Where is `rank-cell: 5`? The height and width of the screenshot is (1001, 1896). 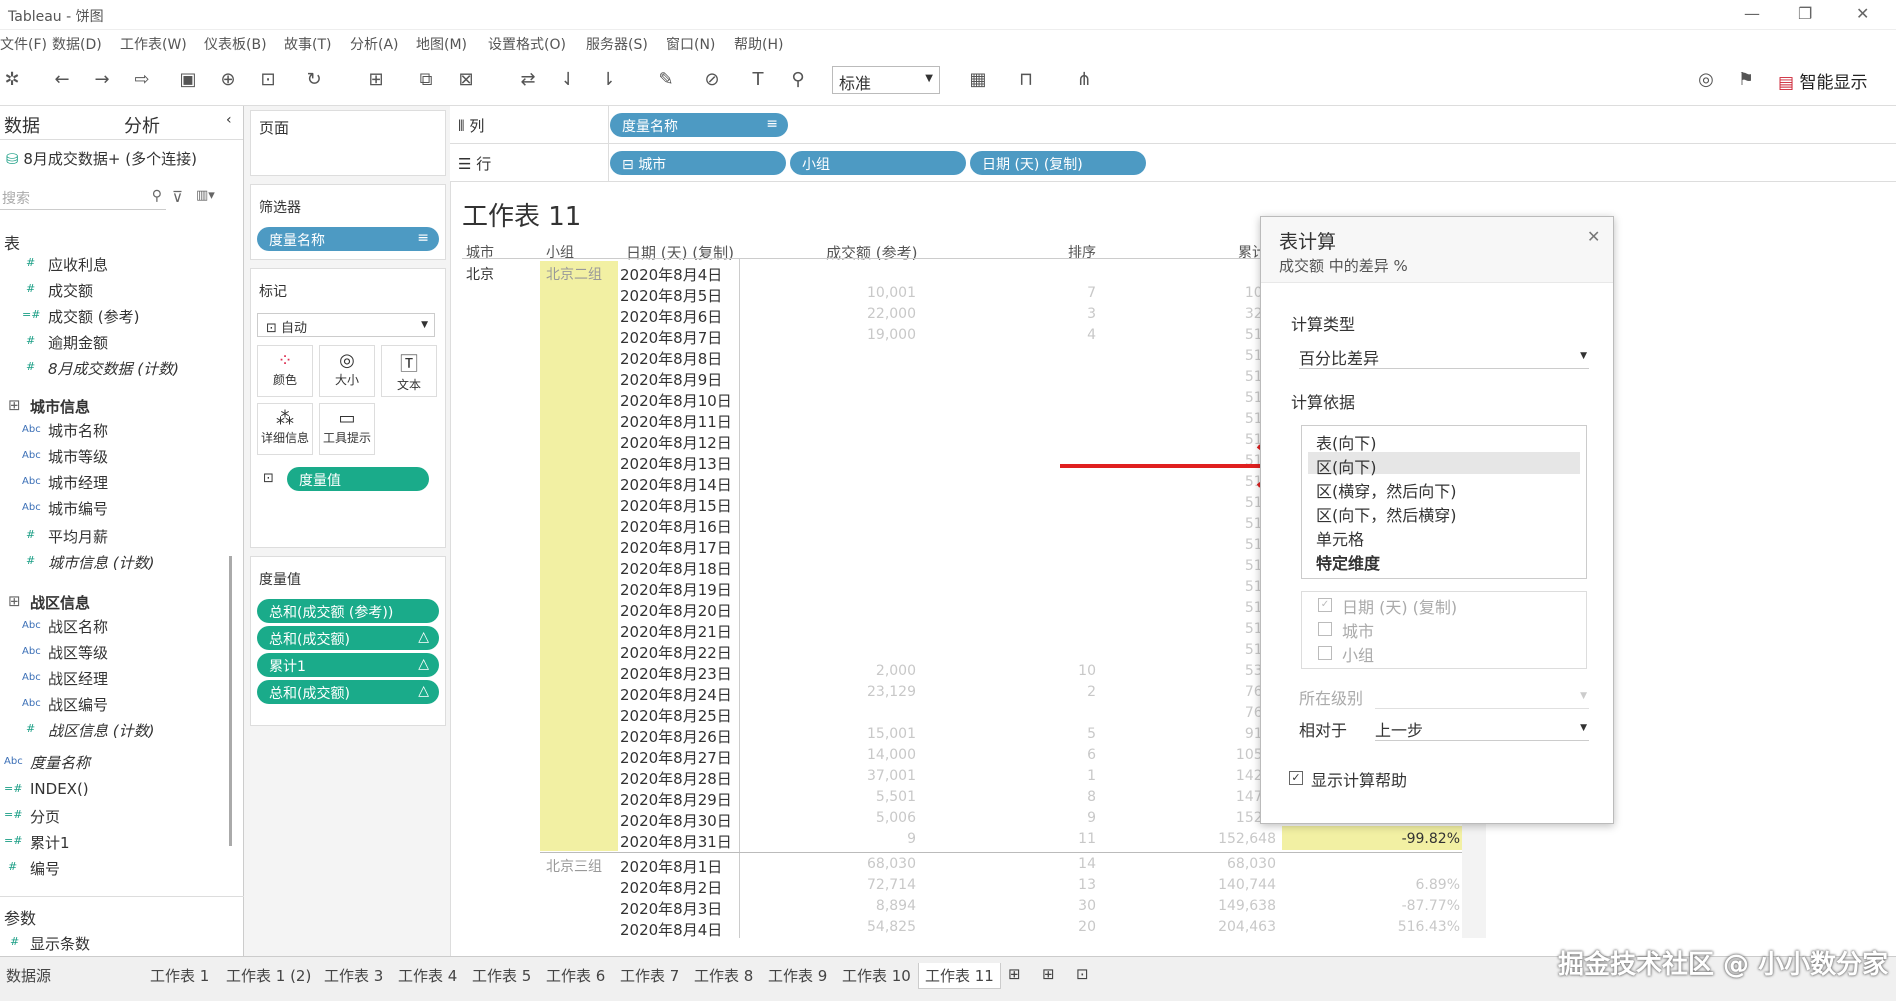 rank-cell: 5 is located at coordinates (1028, 734).